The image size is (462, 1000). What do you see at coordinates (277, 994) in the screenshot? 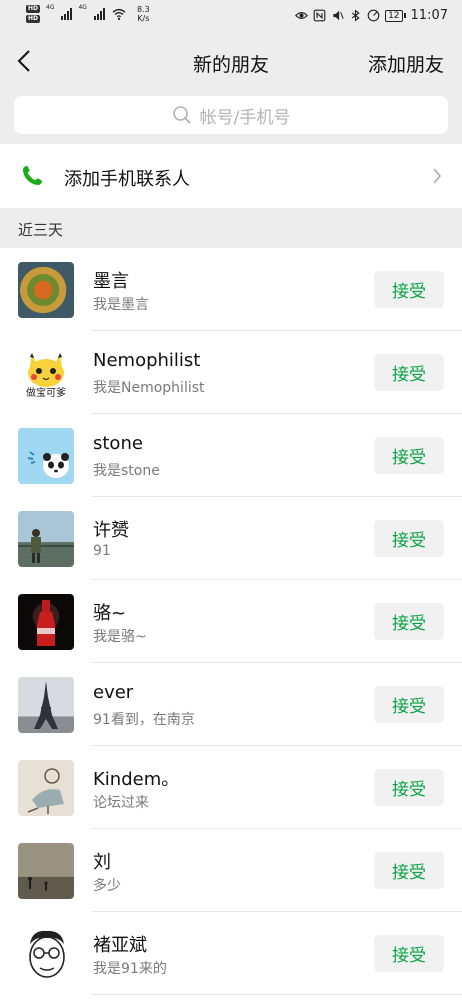
I see `divider` at bounding box center [277, 994].